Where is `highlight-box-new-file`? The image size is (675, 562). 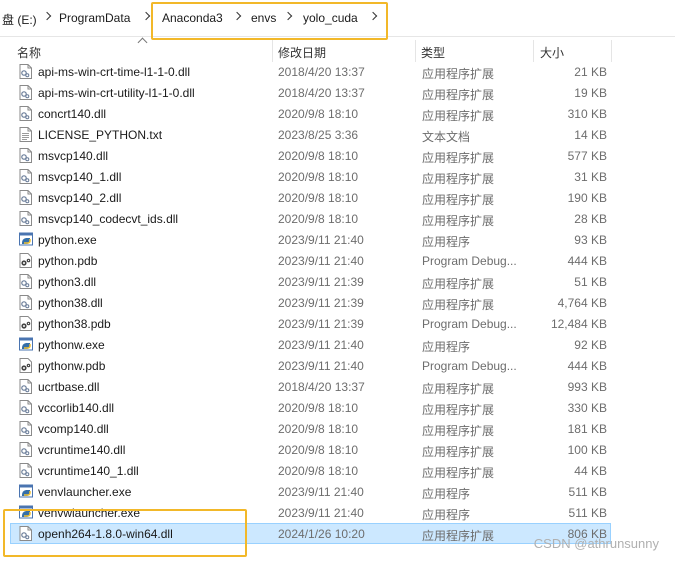
highlight-box-new-file is located at coordinates (125, 533).